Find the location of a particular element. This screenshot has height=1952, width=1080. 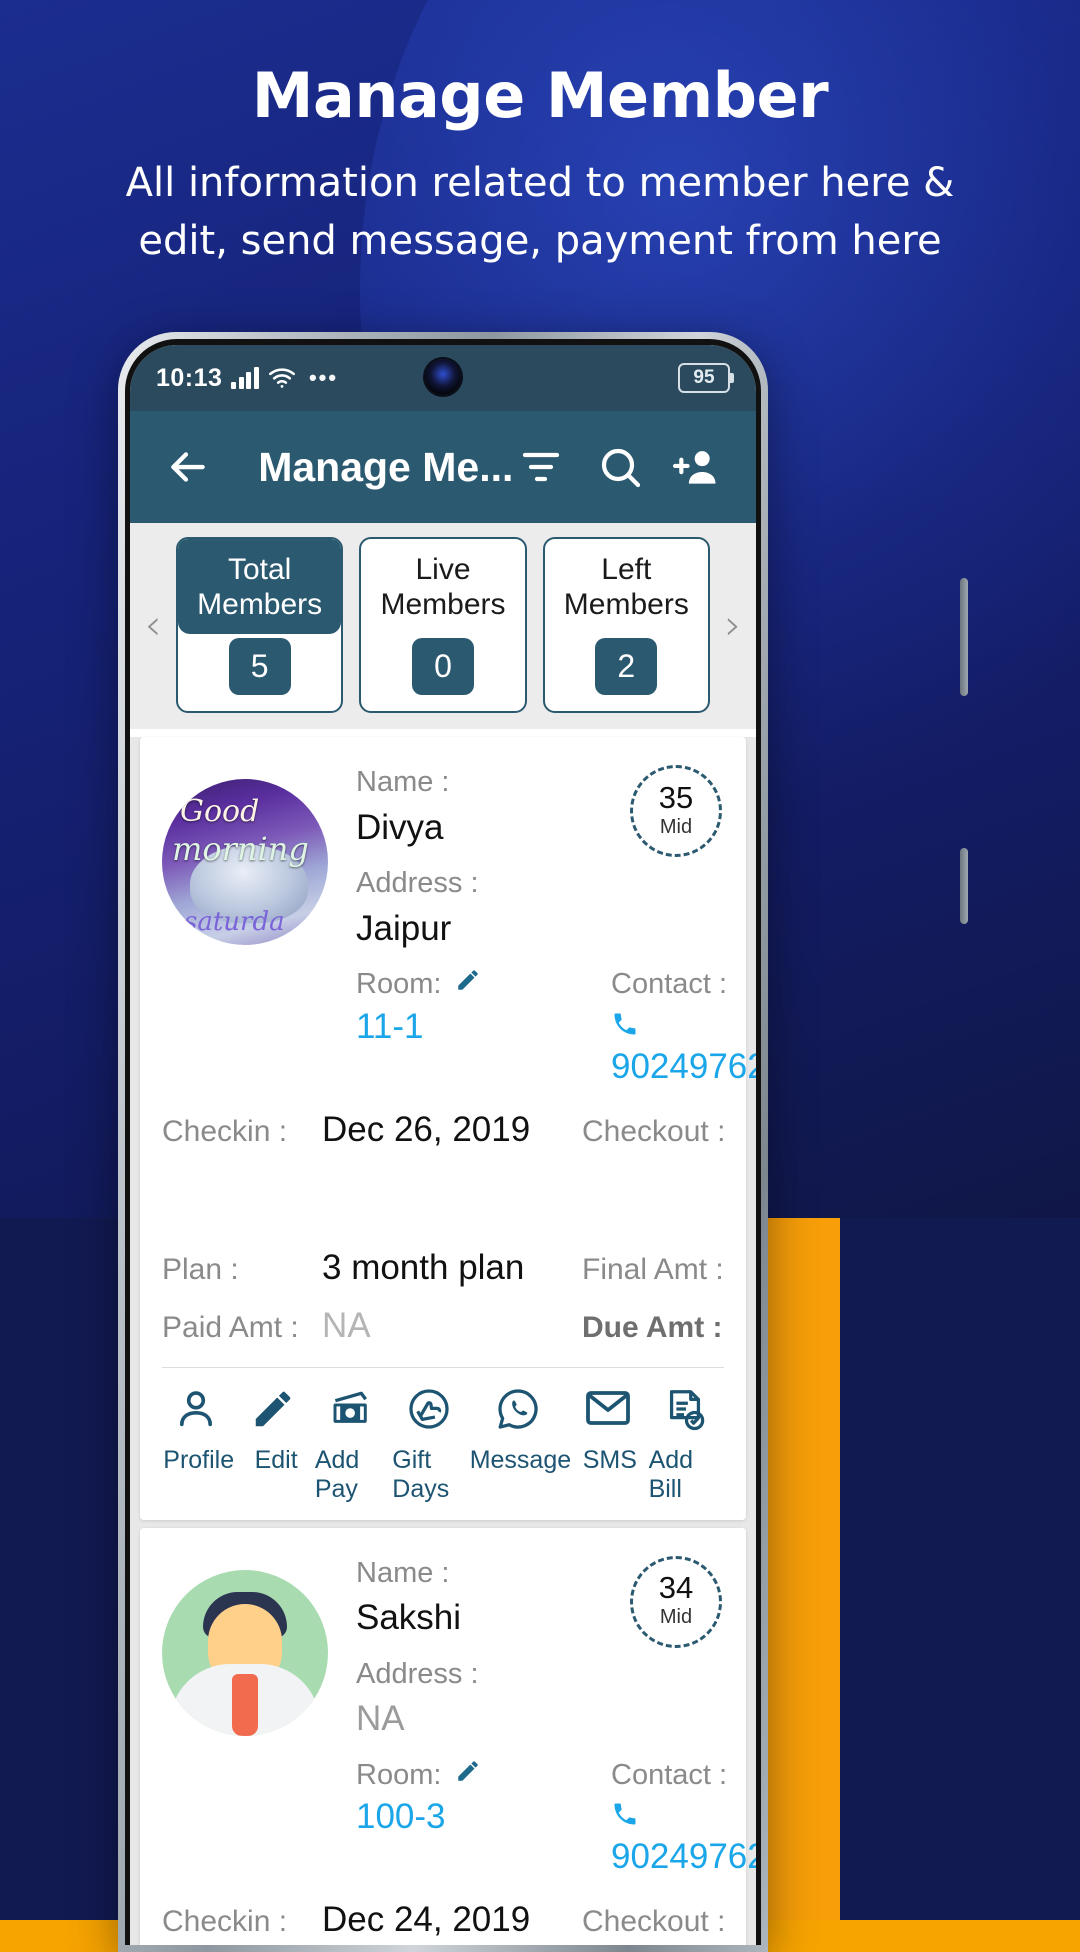

tab-live-members-count: 0 is located at coordinates (442, 666).